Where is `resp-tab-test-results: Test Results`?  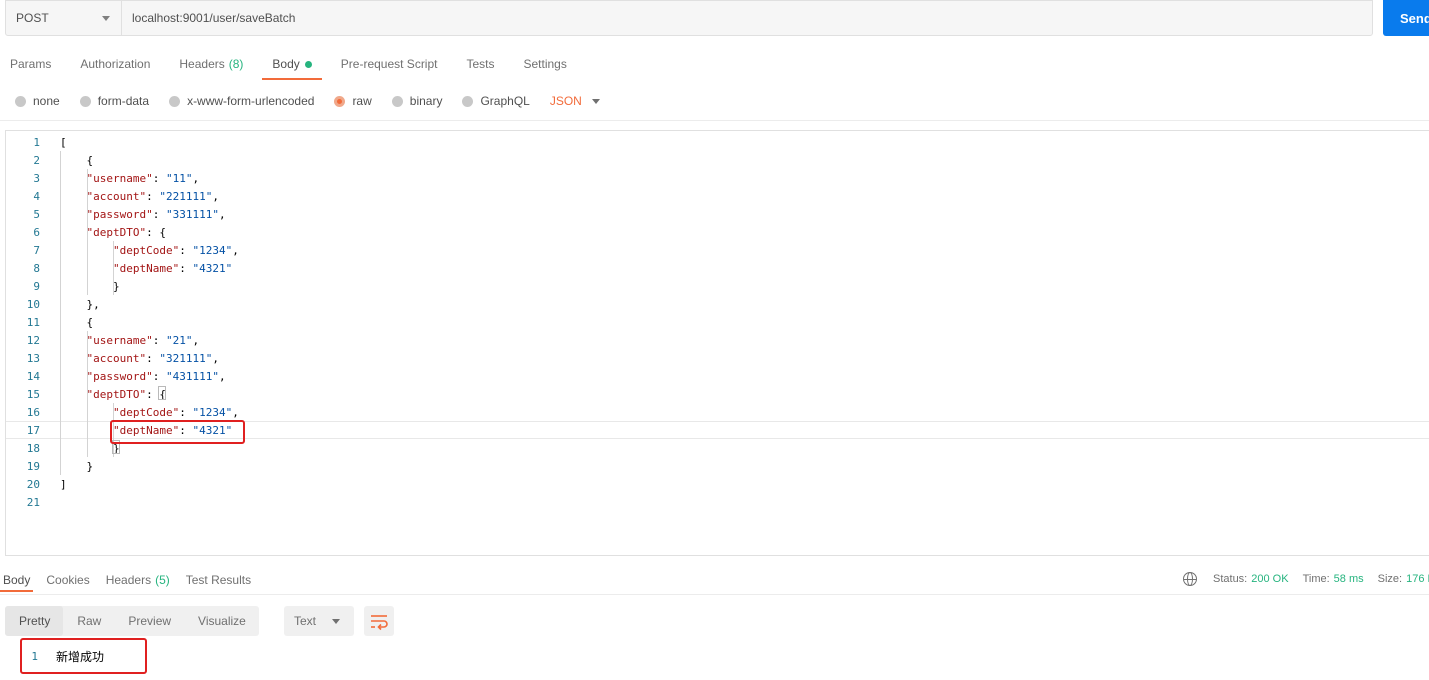
resp-tab-test-results: Test Results is located at coordinates (218, 580).